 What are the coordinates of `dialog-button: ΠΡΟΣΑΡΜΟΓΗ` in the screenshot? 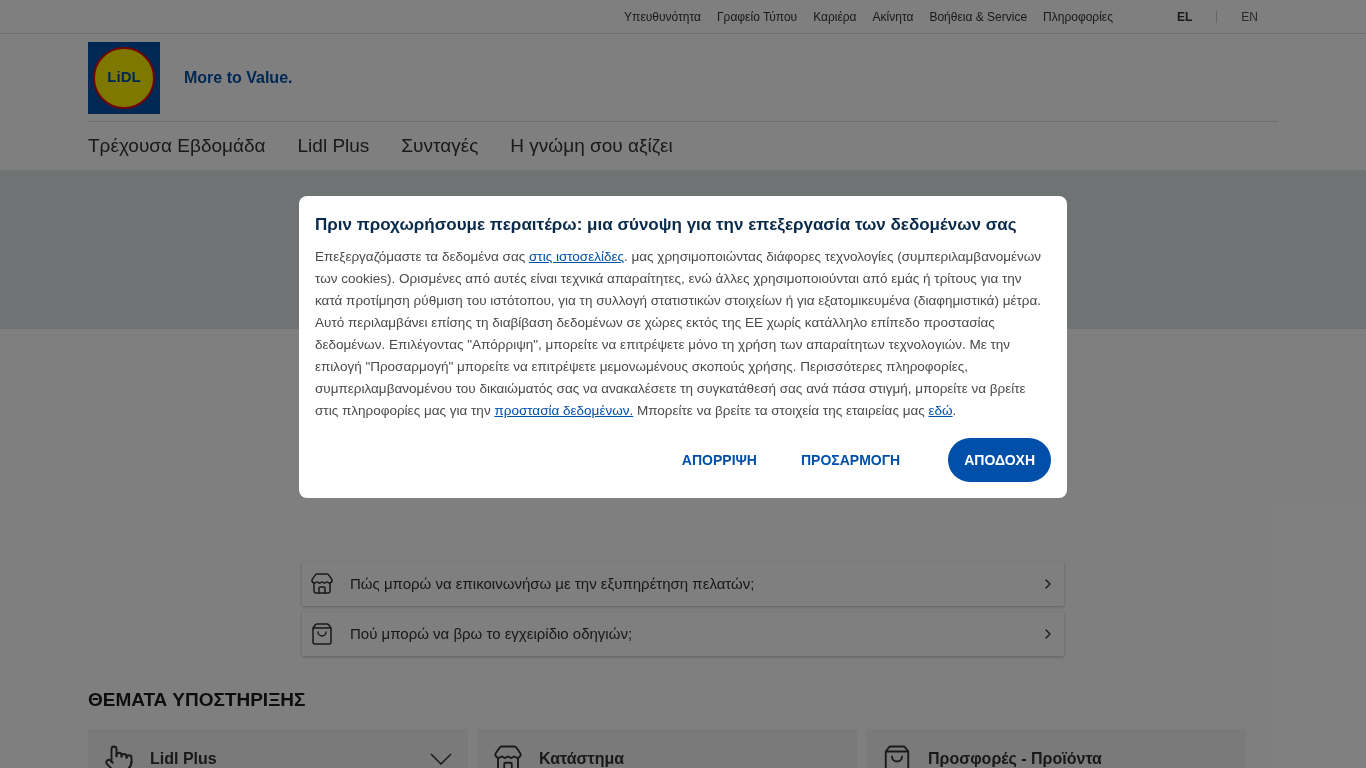 It's located at (850, 460).